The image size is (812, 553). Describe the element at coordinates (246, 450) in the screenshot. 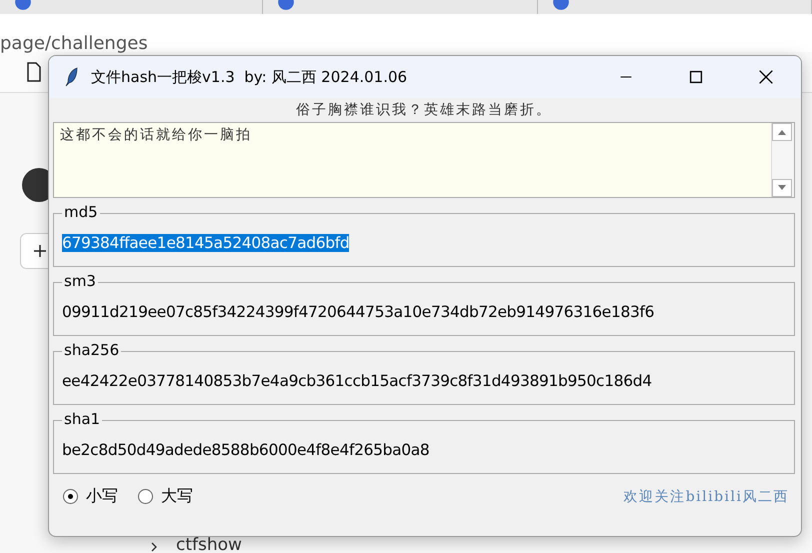

I see `hash-value: be2c8d50d49adede8588b6000e4f8e4f265ba0a8` at that location.